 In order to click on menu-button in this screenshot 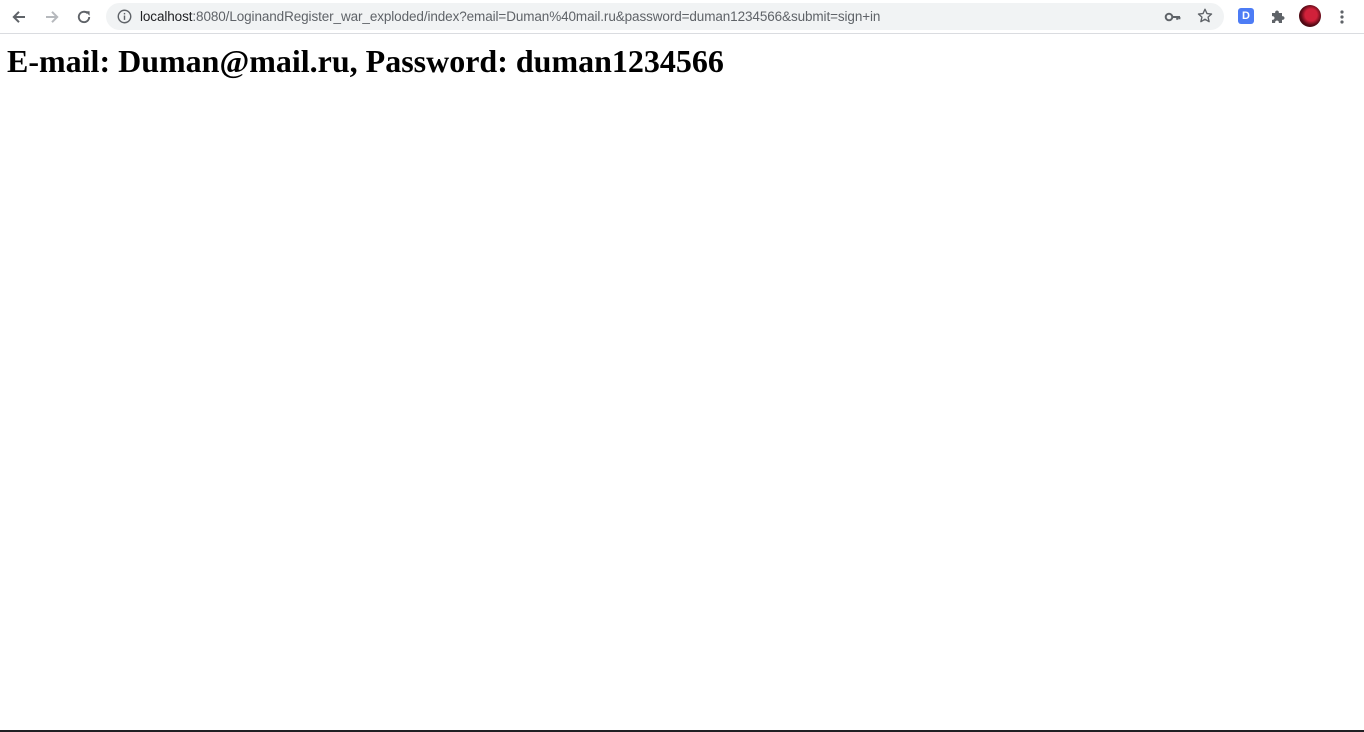, I will do `click(1342, 17)`.